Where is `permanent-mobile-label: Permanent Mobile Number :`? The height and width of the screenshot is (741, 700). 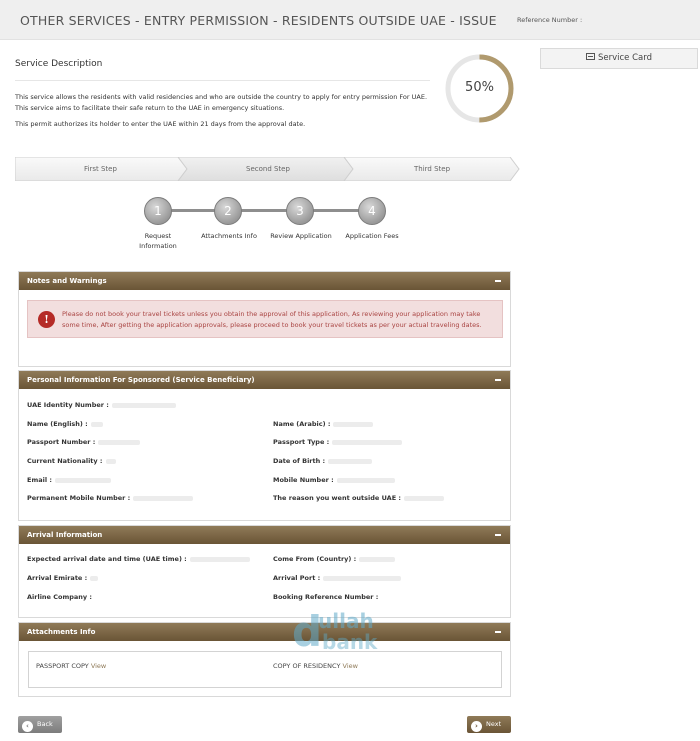 permanent-mobile-label: Permanent Mobile Number : is located at coordinates (79, 498).